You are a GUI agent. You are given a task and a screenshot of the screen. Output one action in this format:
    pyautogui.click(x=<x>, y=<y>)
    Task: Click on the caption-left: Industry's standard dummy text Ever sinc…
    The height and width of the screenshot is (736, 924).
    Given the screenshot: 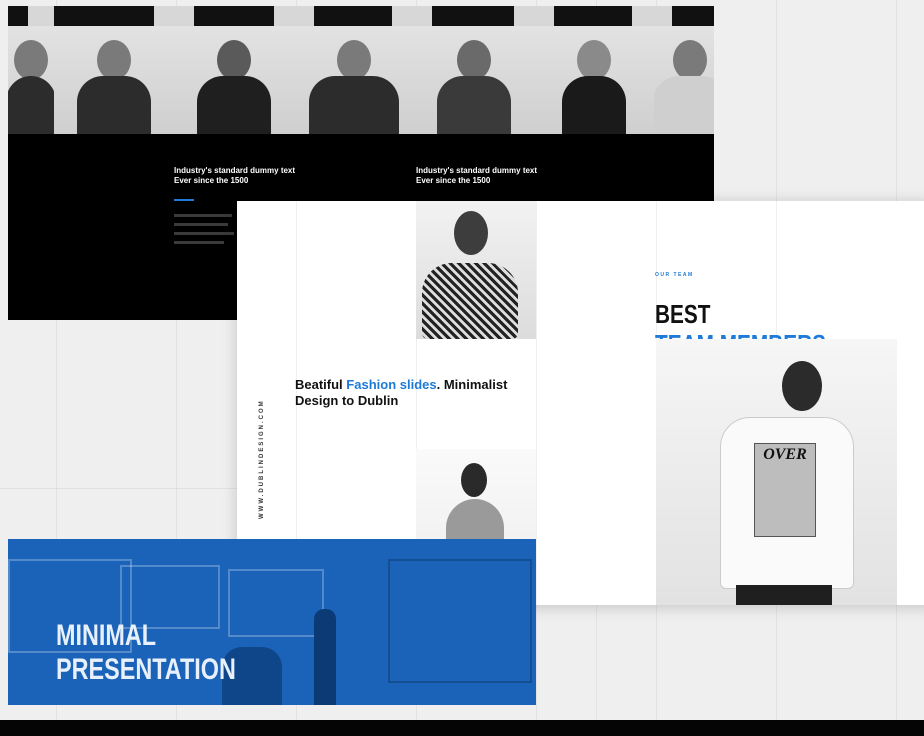 What is the action you would take?
    pyautogui.click(x=235, y=175)
    